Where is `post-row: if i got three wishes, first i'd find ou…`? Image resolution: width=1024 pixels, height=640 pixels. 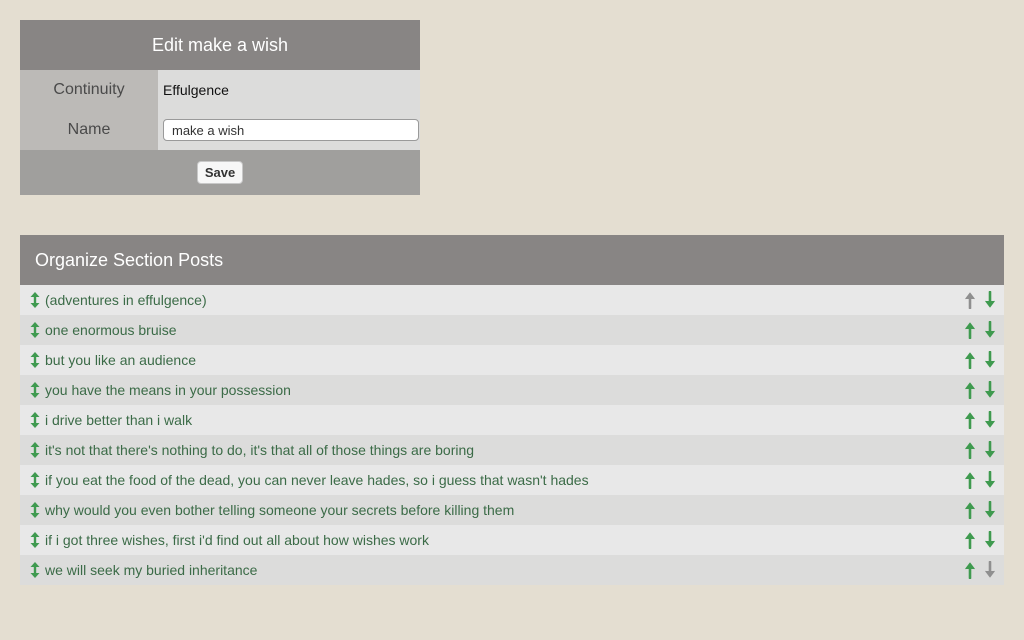
post-row: if i got three wishes, first i'd find ou… is located at coordinates (512, 540).